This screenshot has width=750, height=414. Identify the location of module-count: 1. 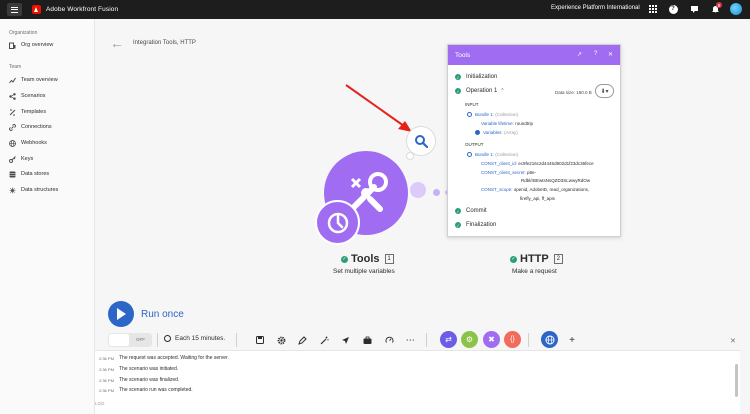
(389, 259).